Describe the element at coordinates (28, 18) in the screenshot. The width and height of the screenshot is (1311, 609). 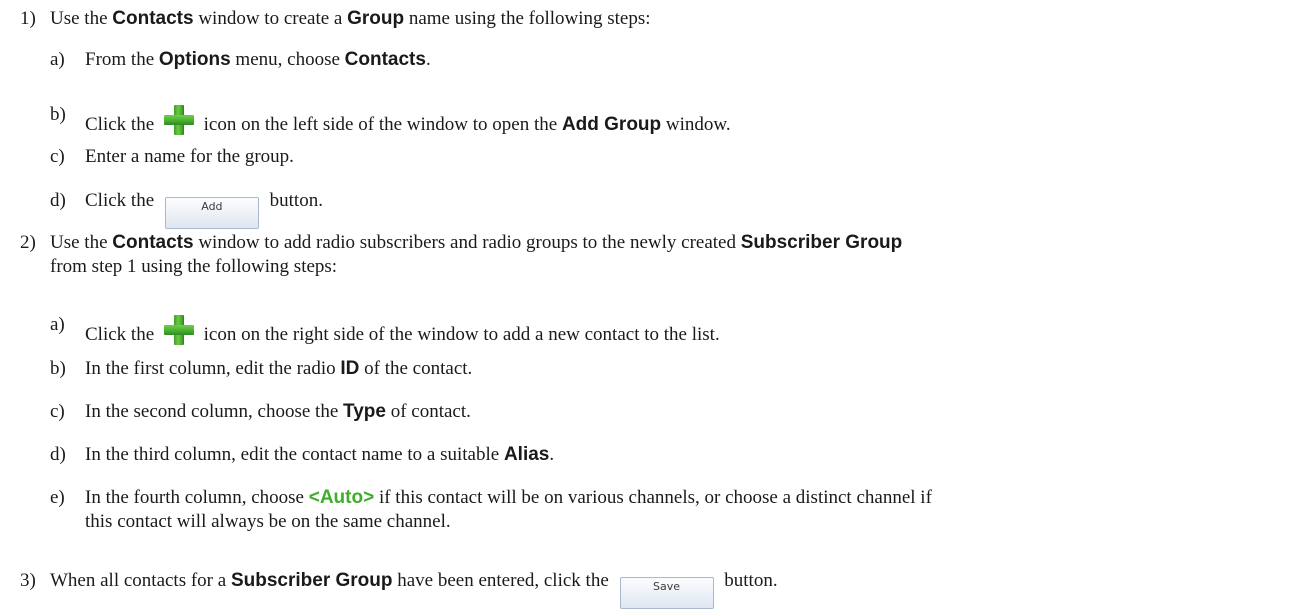
I see `step-number: 1)` at that location.